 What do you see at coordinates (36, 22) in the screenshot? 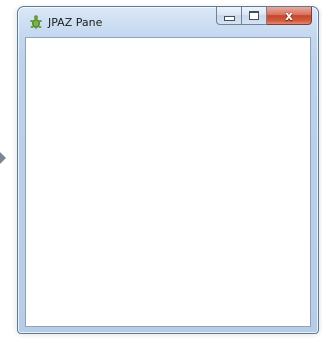
I see `turtle-icon` at bounding box center [36, 22].